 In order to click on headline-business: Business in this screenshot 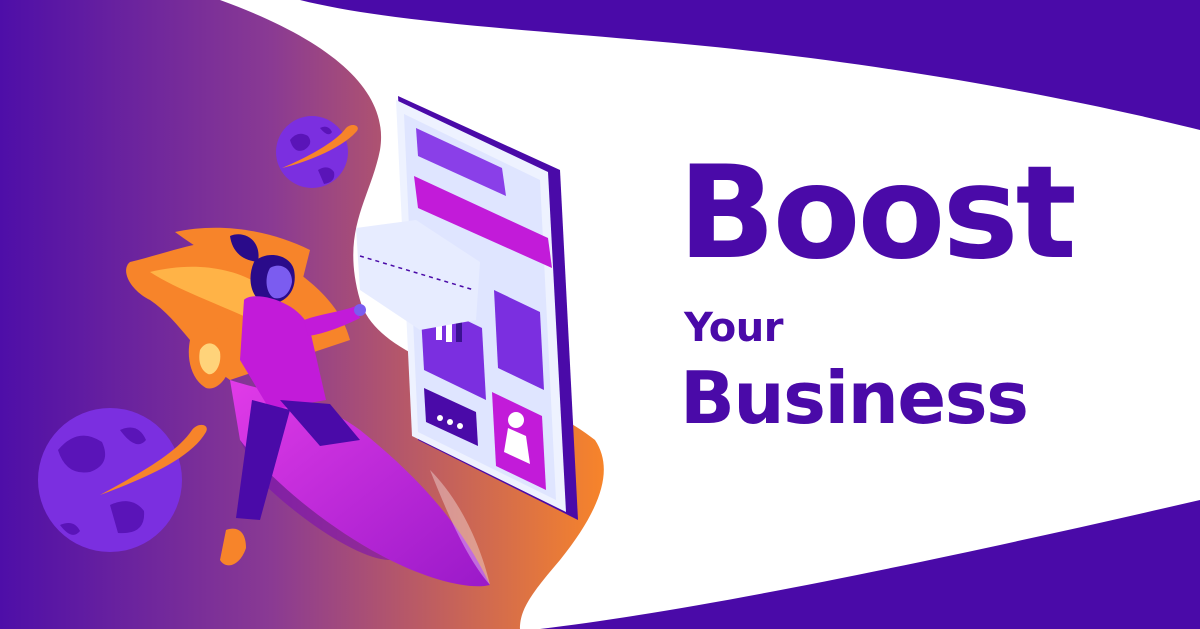, I will do `click(854, 398)`.